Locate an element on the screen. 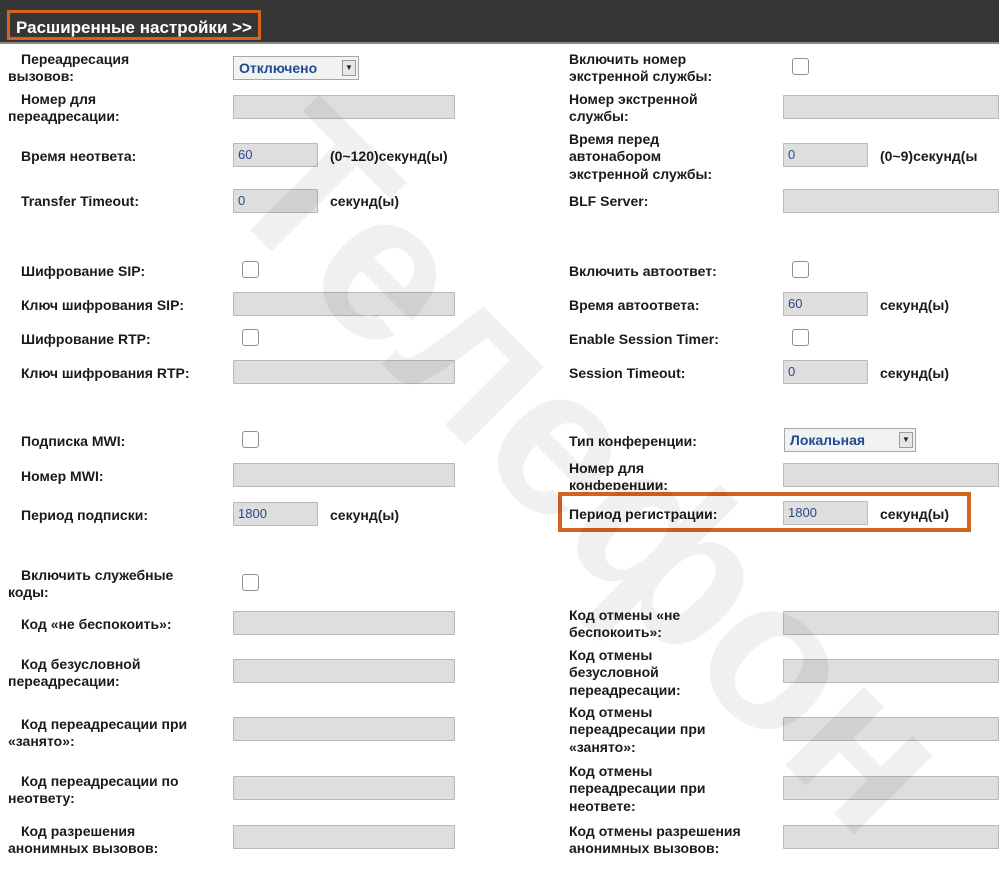  emergency-enable-checkbox is located at coordinates (800, 66).